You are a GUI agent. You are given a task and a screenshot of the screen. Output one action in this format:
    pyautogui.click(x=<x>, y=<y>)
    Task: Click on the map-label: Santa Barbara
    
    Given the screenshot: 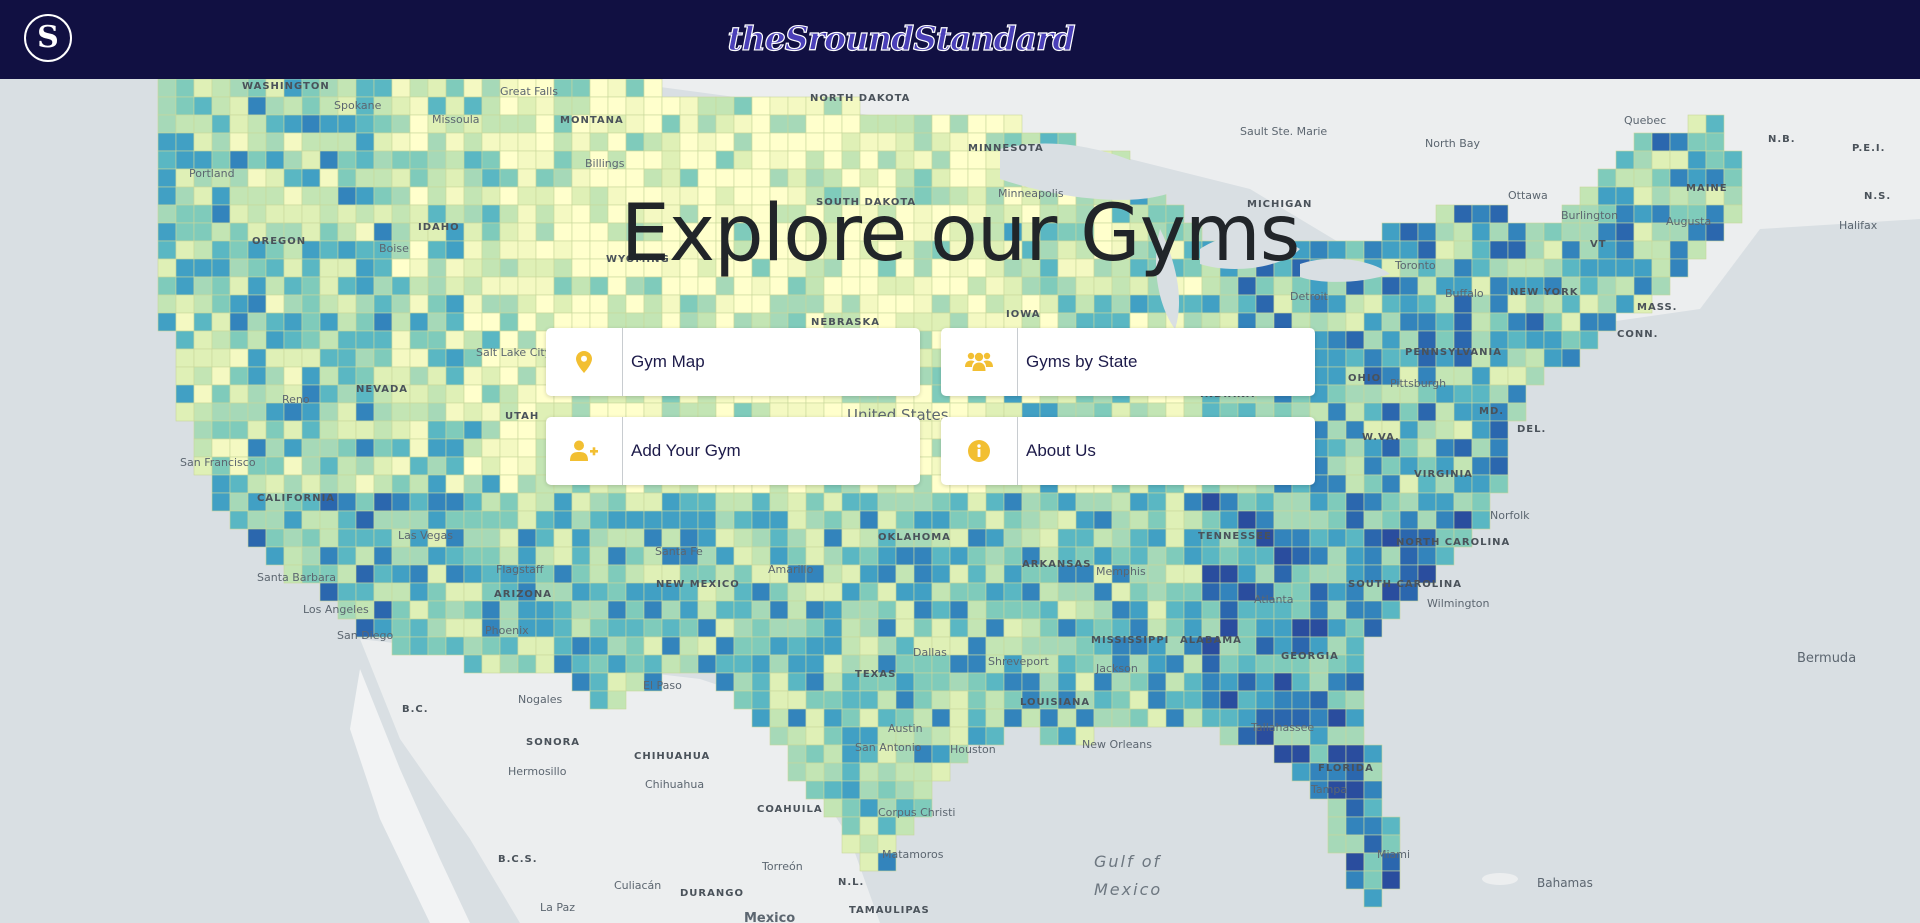 What is the action you would take?
    pyautogui.click(x=297, y=577)
    